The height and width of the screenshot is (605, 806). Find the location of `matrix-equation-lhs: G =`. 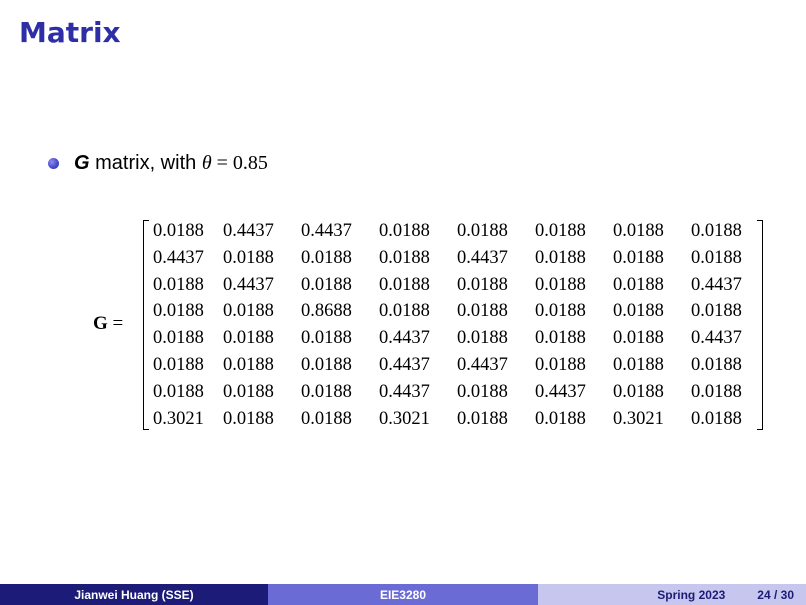

matrix-equation-lhs: G = is located at coordinates (108, 324).